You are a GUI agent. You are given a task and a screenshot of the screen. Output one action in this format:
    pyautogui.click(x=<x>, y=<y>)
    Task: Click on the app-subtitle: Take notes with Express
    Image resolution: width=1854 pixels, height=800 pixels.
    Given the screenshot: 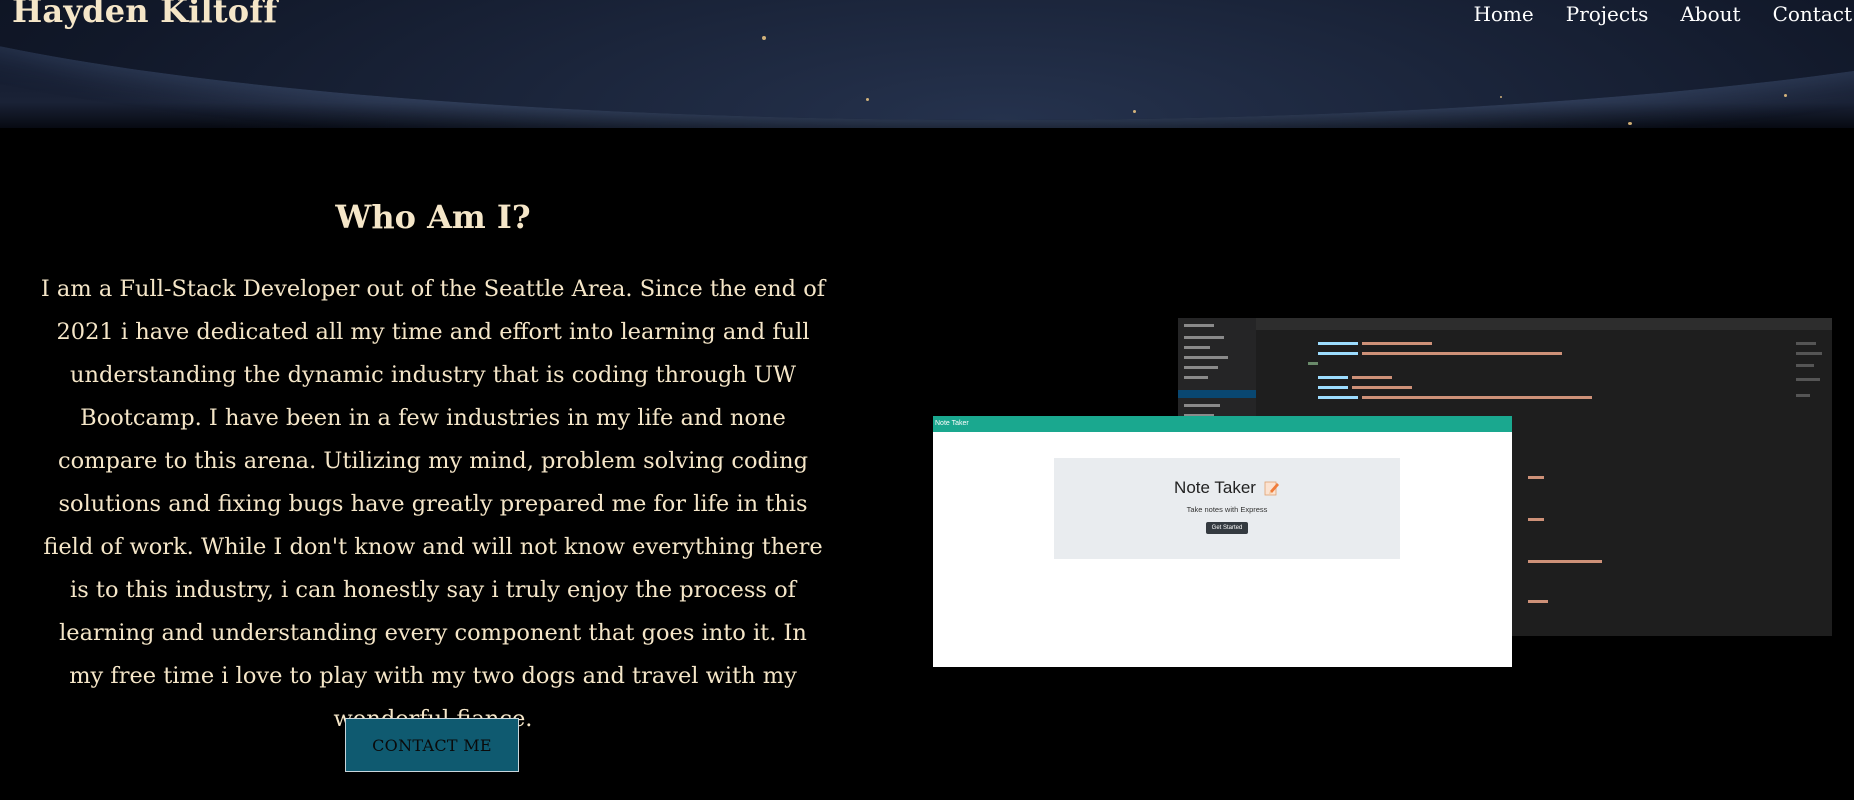 What is the action you would take?
    pyautogui.click(x=1227, y=509)
    